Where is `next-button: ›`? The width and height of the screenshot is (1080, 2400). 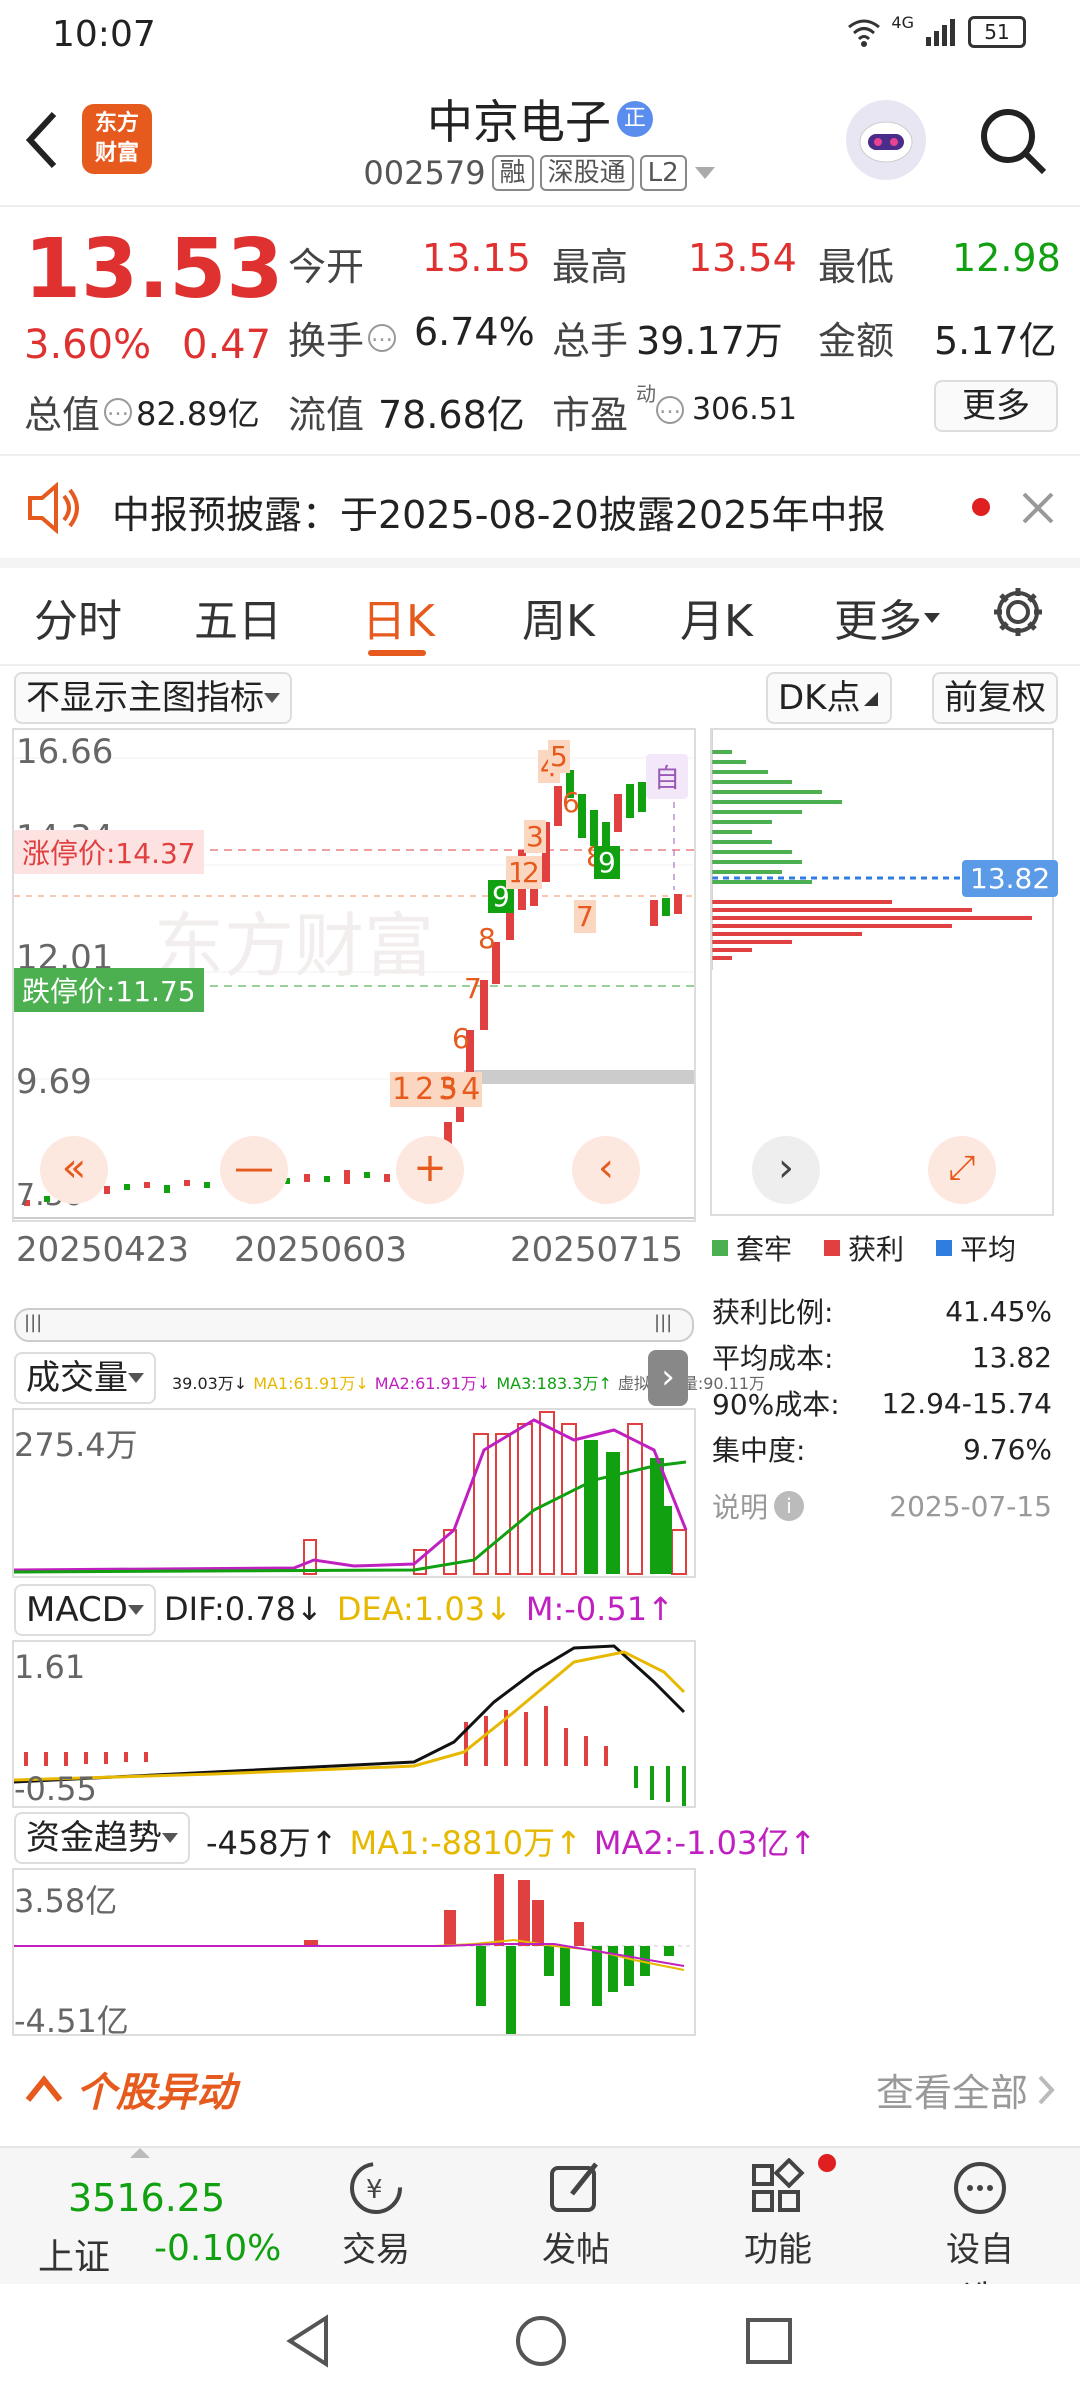 next-button: › is located at coordinates (786, 1170).